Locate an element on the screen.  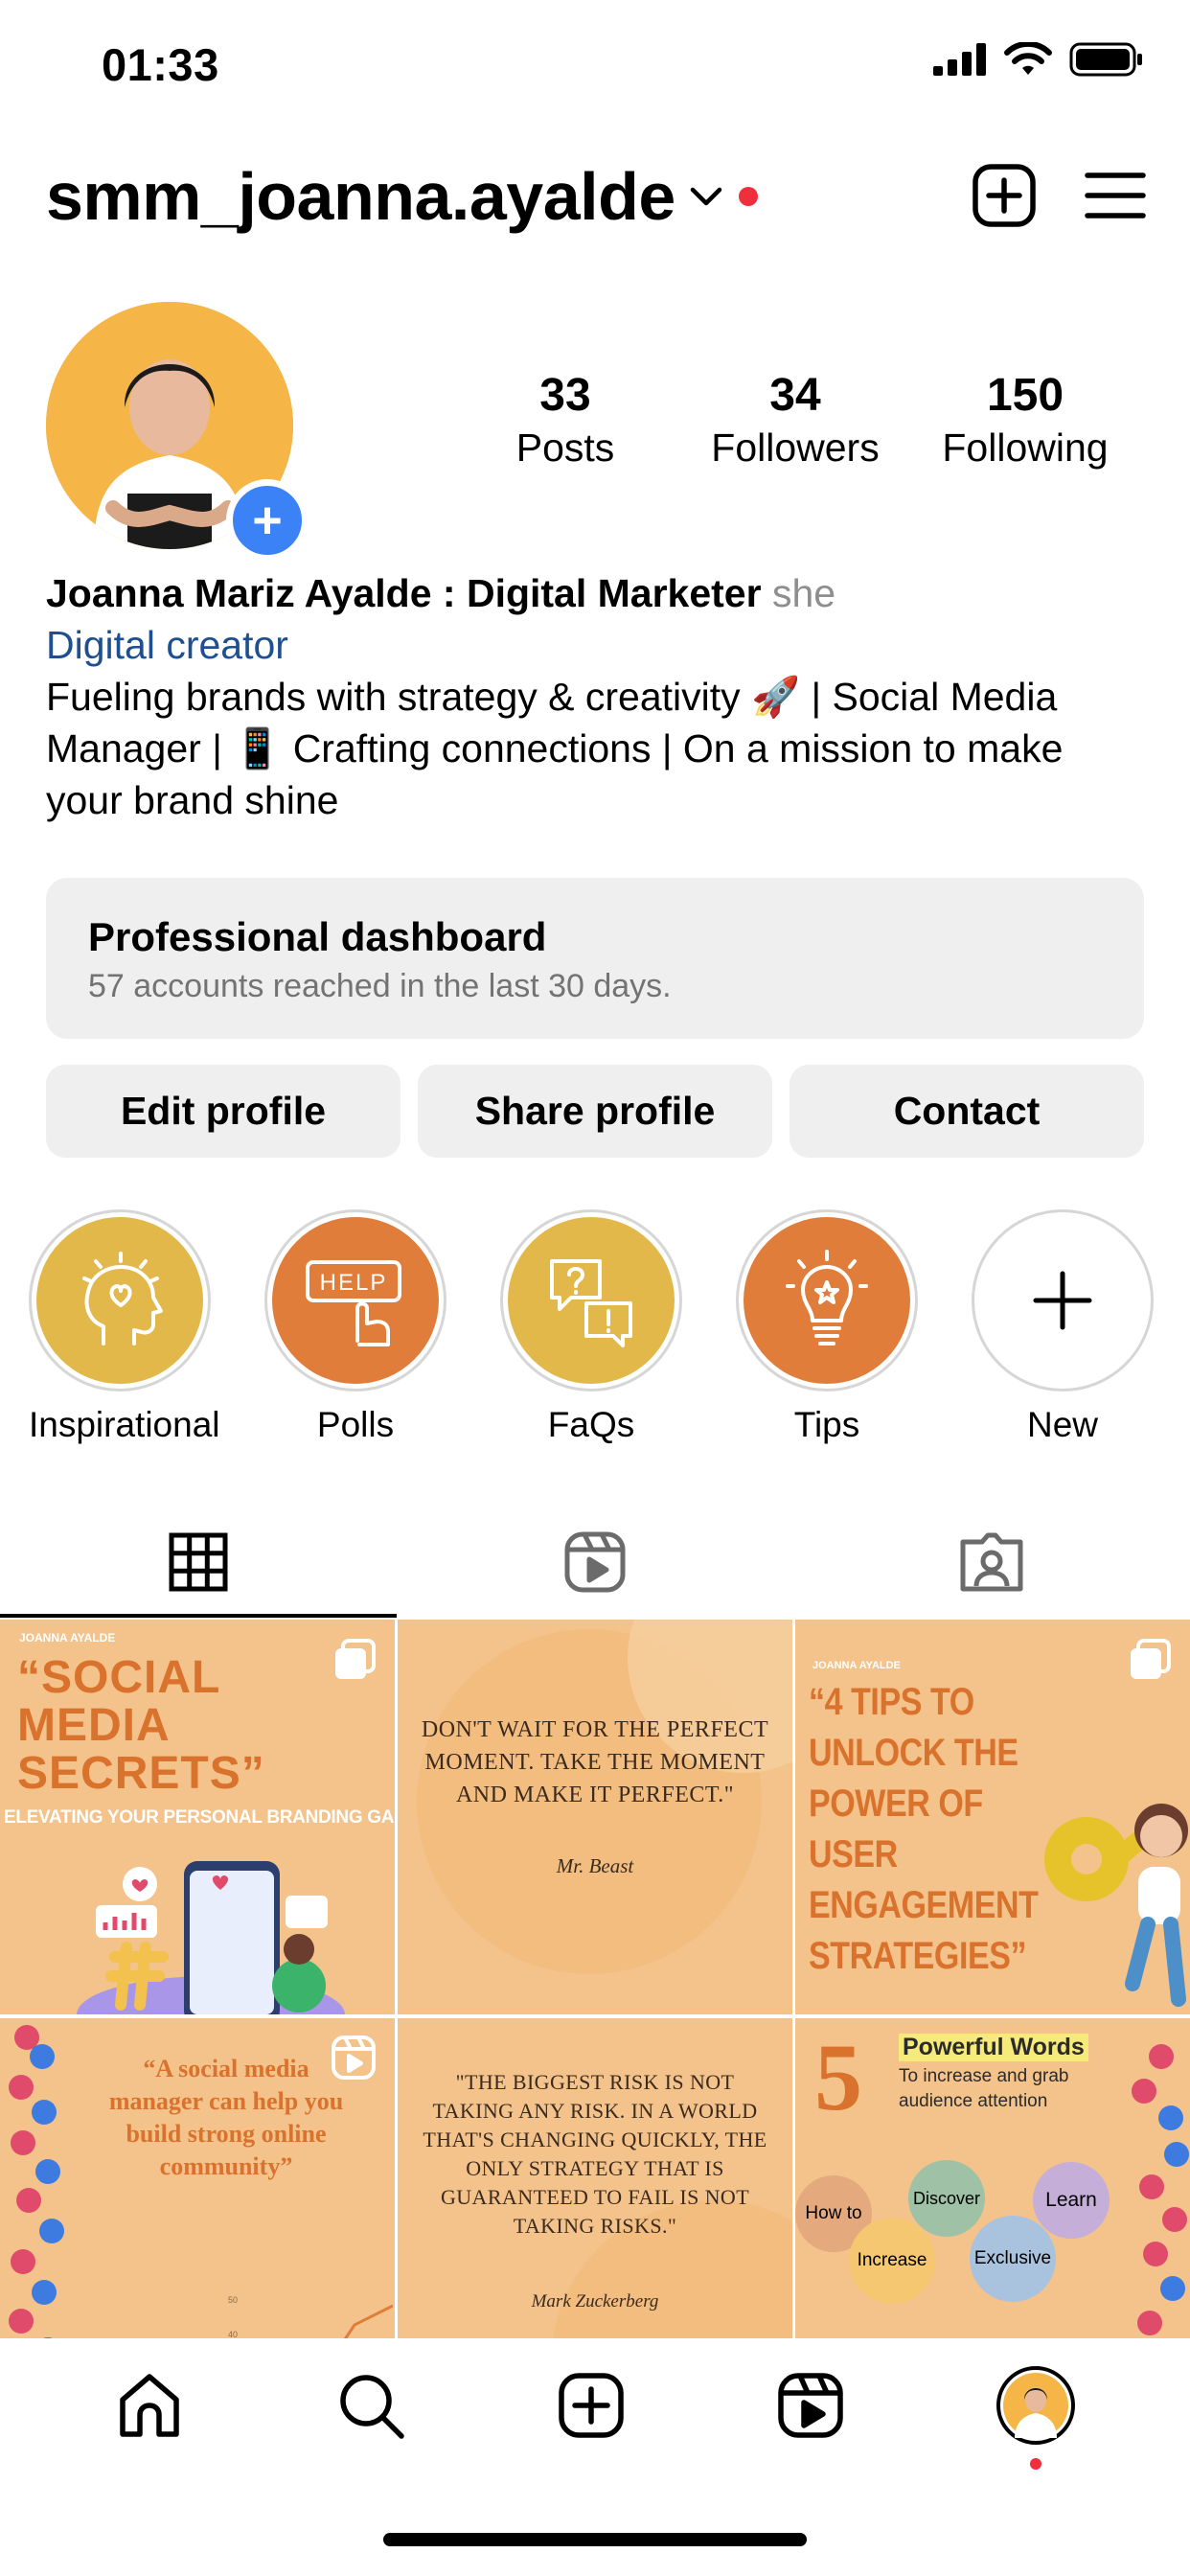
post-brand: JOANNA AYALDE is located at coordinates (857, 1665).